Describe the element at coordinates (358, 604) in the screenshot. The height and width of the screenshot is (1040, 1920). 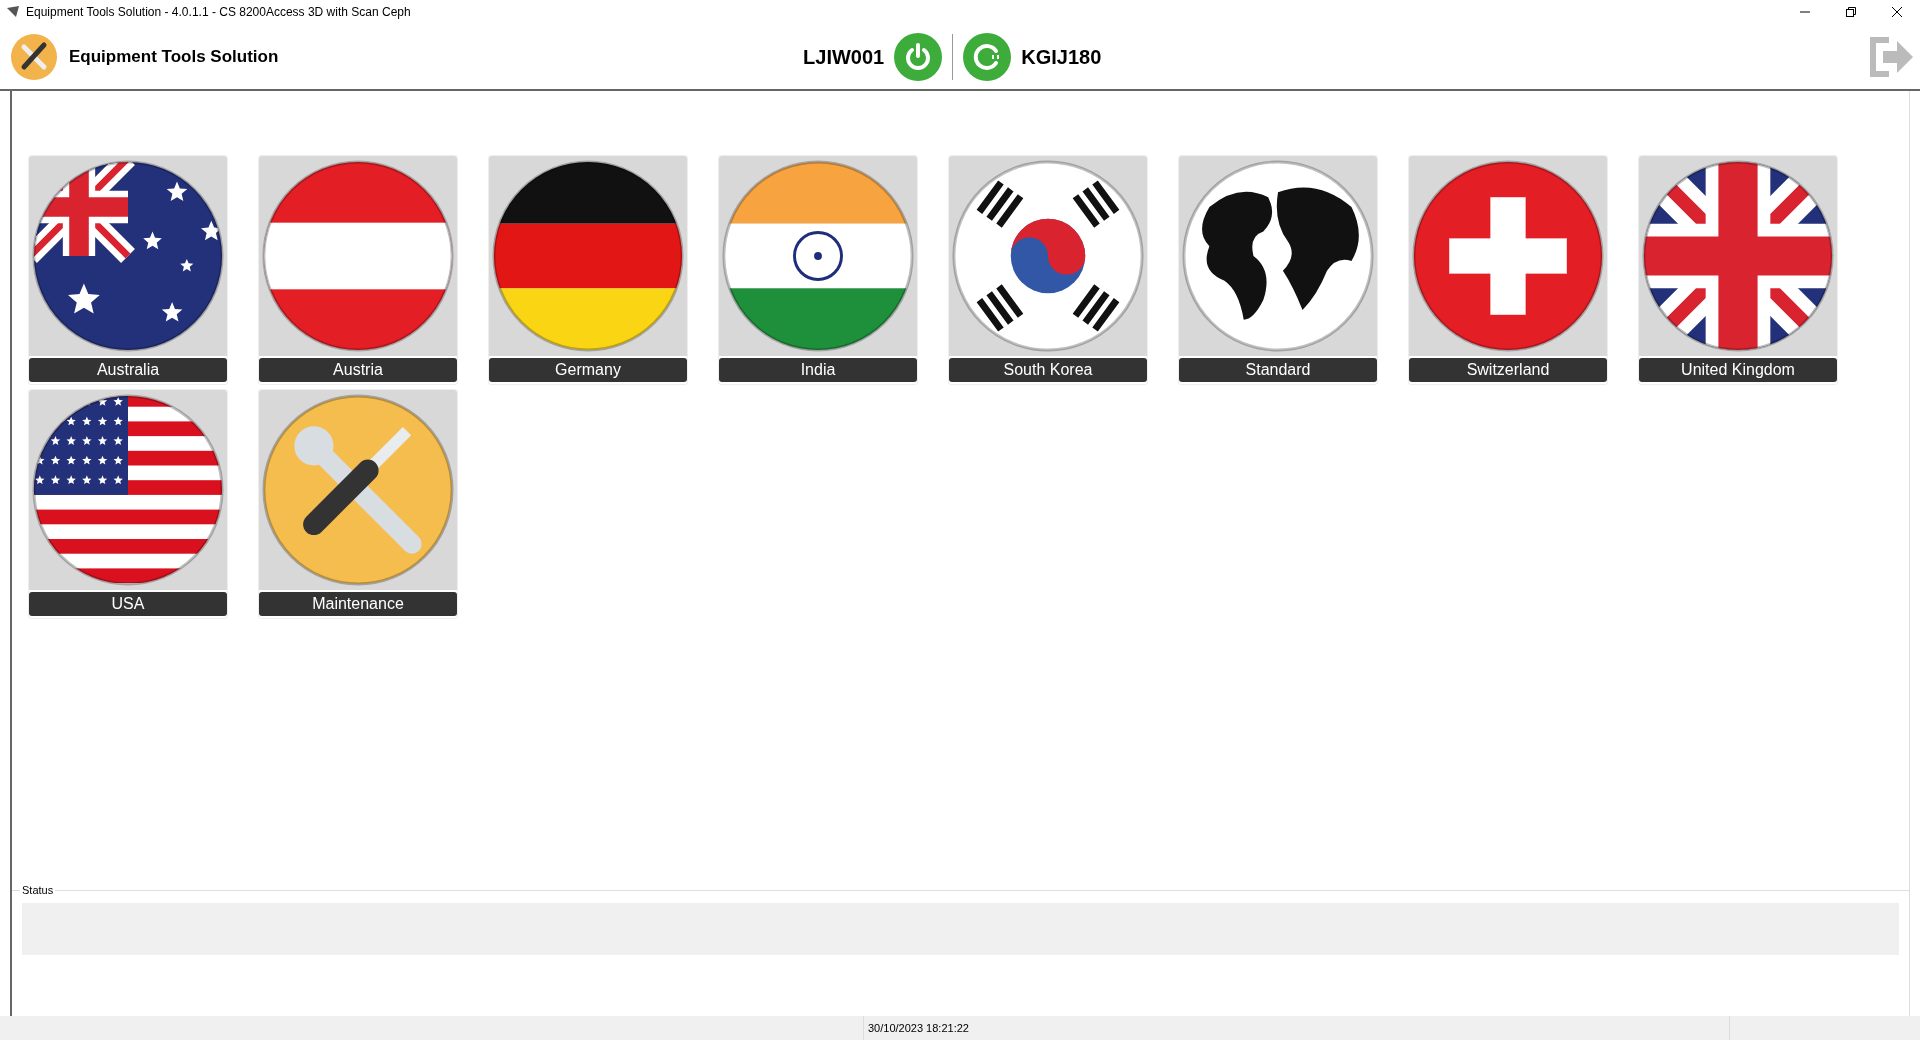
I see `tile-label: Maintenance` at that location.